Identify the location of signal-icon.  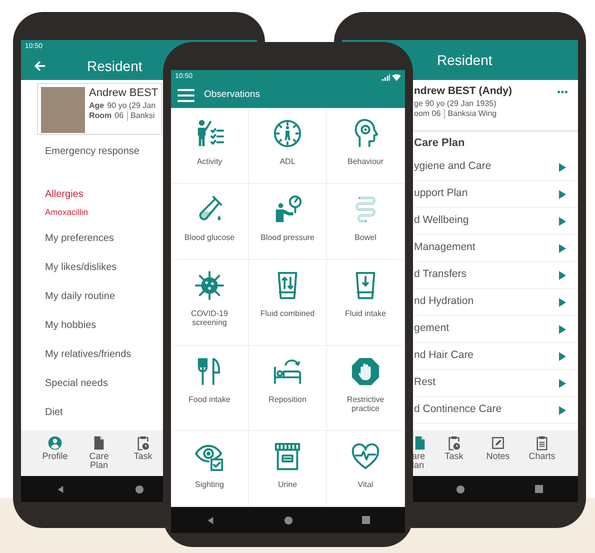
(386, 77).